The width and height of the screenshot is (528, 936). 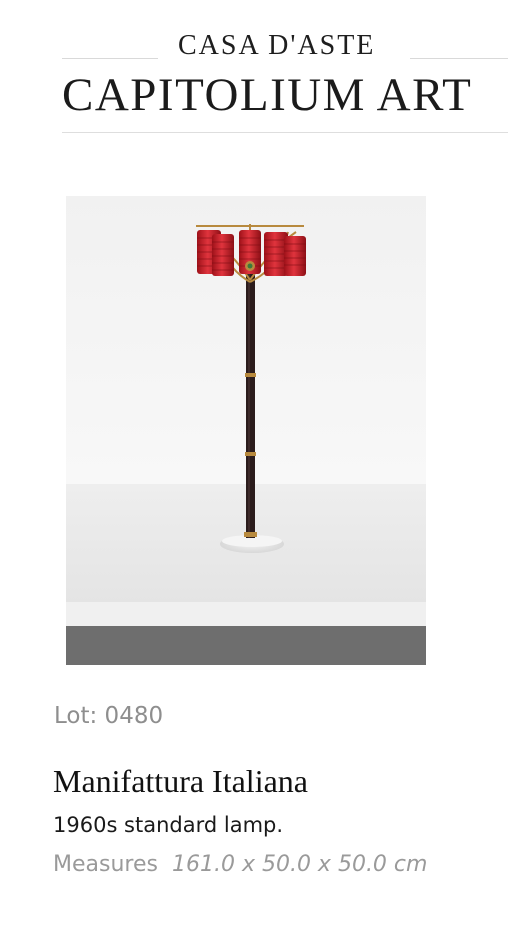 I want to click on site-logo: CASA D'ASTE CAPITOLIUM ART, so click(x=285, y=81).